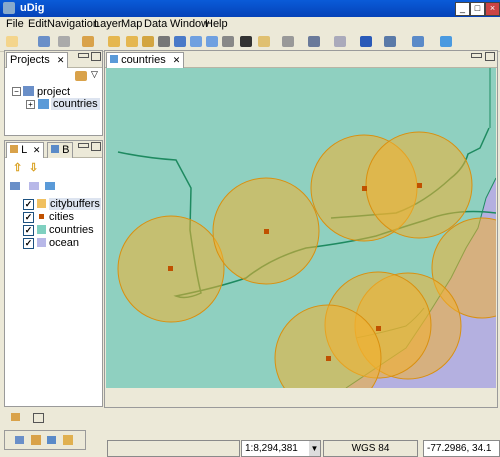  What do you see at coordinates (33, 167) in the screenshot?
I see `move-down-icon: ⇩` at bounding box center [33, 167].